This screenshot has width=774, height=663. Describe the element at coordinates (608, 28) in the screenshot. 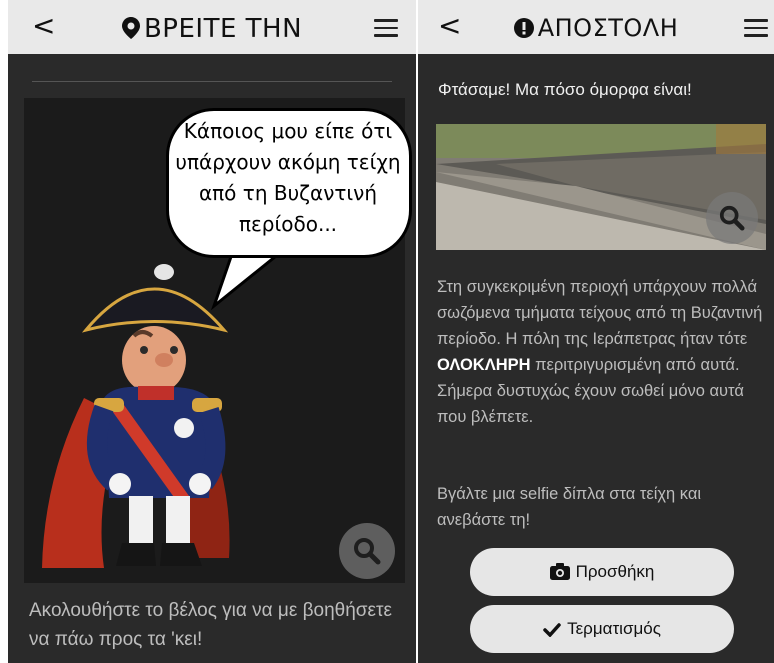

I see `right-title-text: ΑΠΟΣΤΟΛΗ` at that location.